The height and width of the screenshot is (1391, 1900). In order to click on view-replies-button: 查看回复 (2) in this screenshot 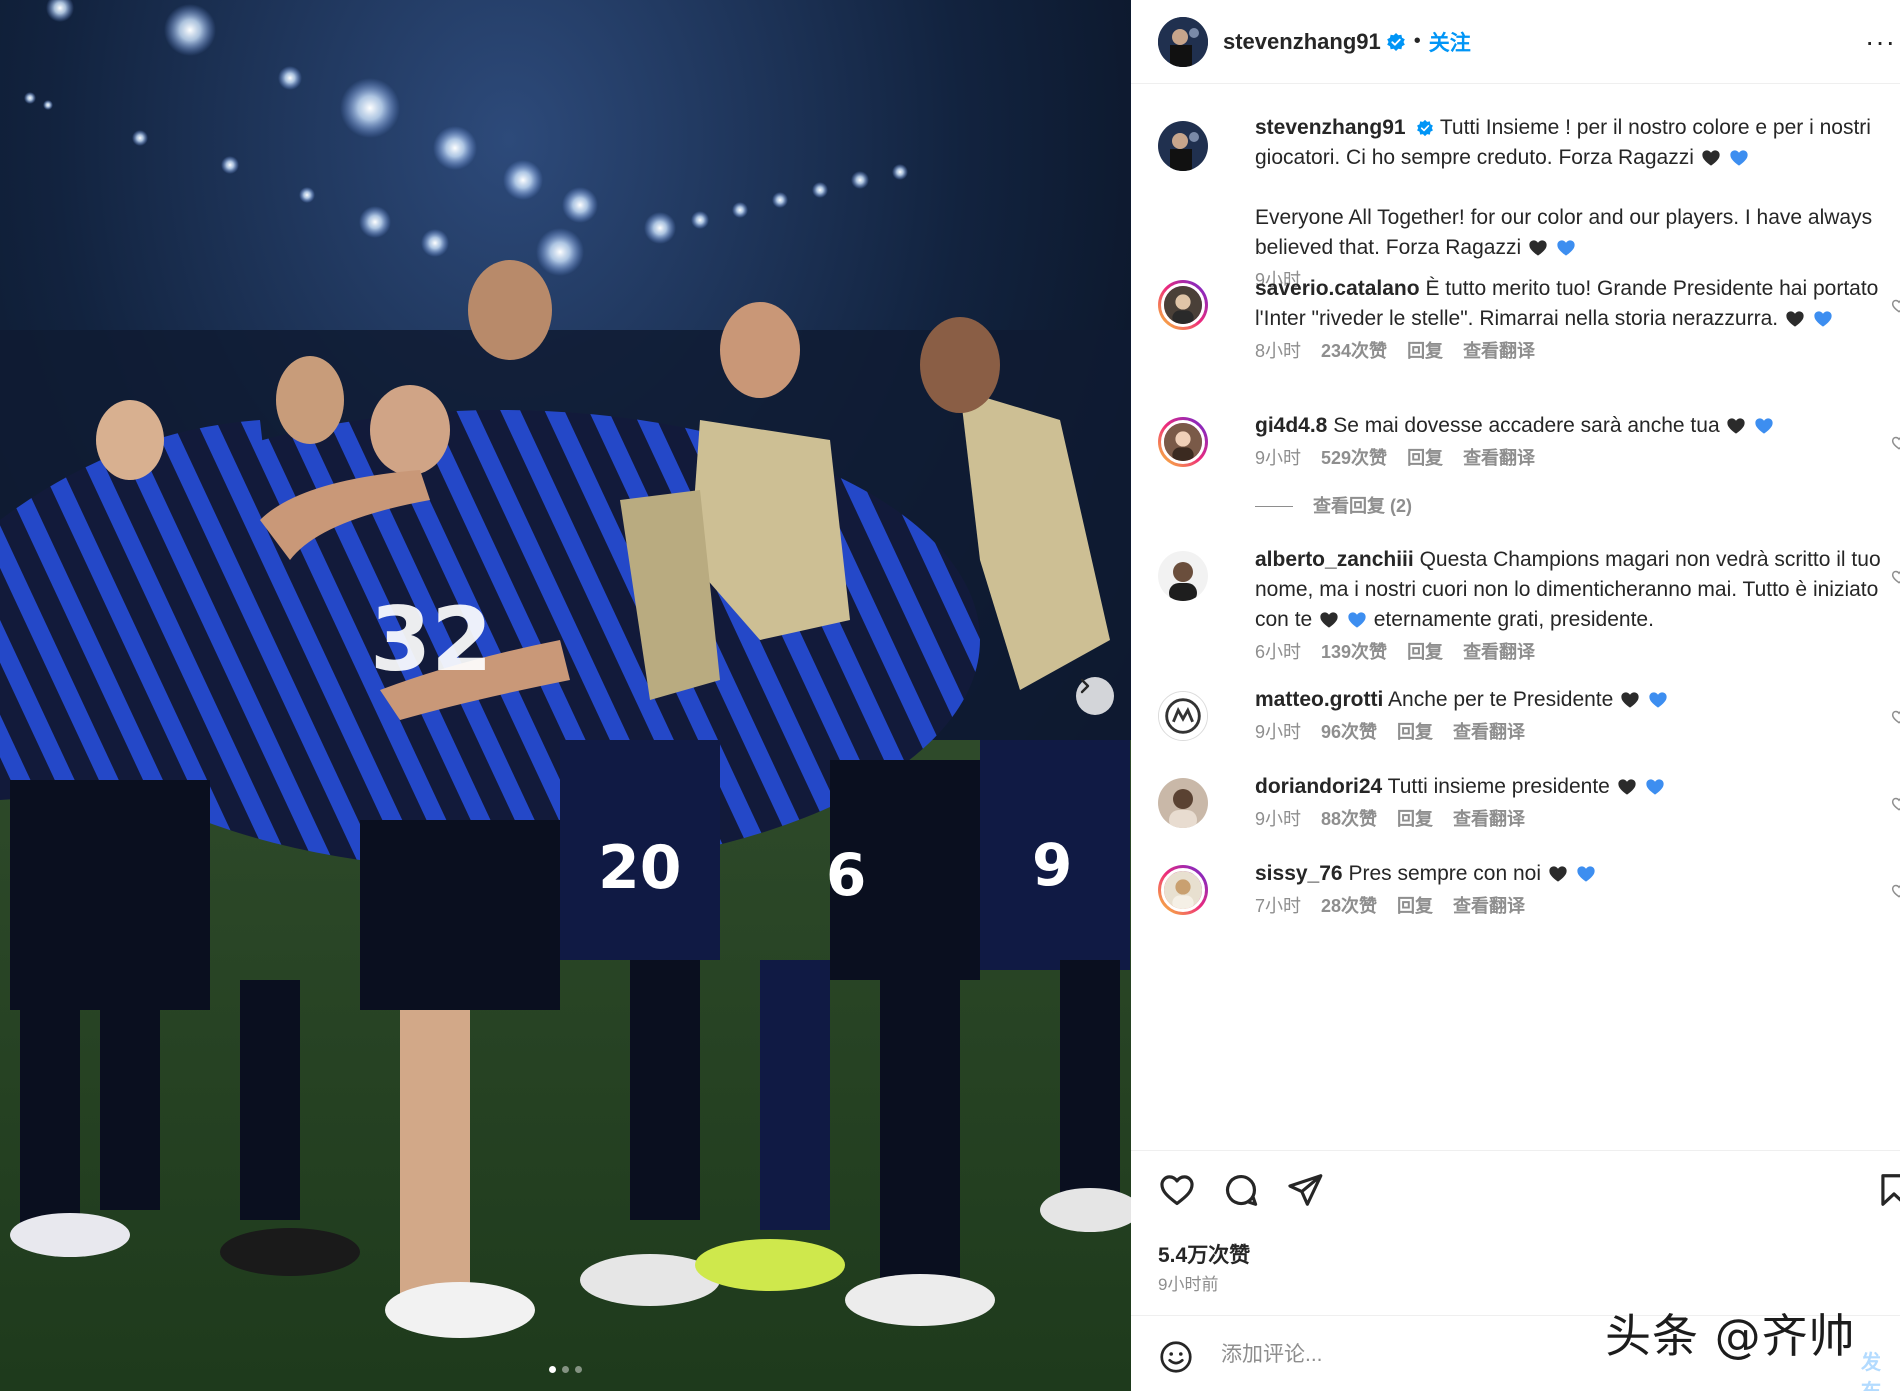, I will do `click(1577, 506)`.